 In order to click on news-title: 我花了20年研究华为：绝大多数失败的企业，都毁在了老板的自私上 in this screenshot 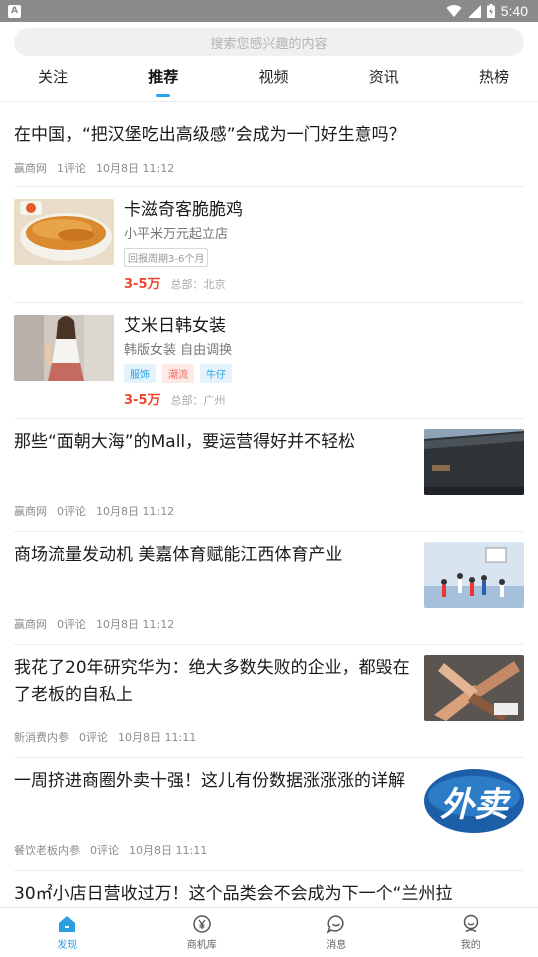, I will do `click(212, 681)`.